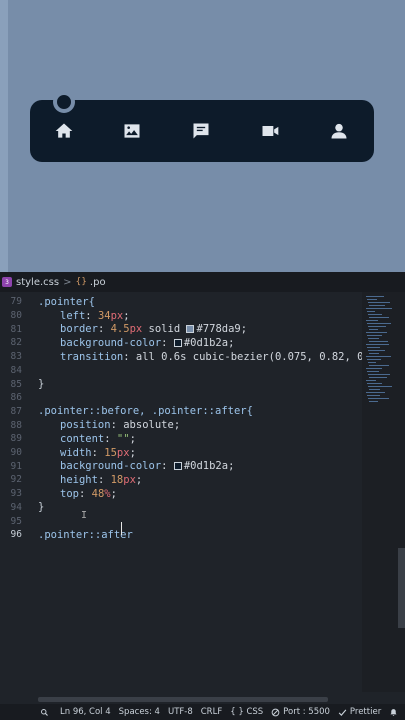  Describe the element at coordinates (300, 712) in the screenshot. I see `live-server-port: Port : 5500` at that location.